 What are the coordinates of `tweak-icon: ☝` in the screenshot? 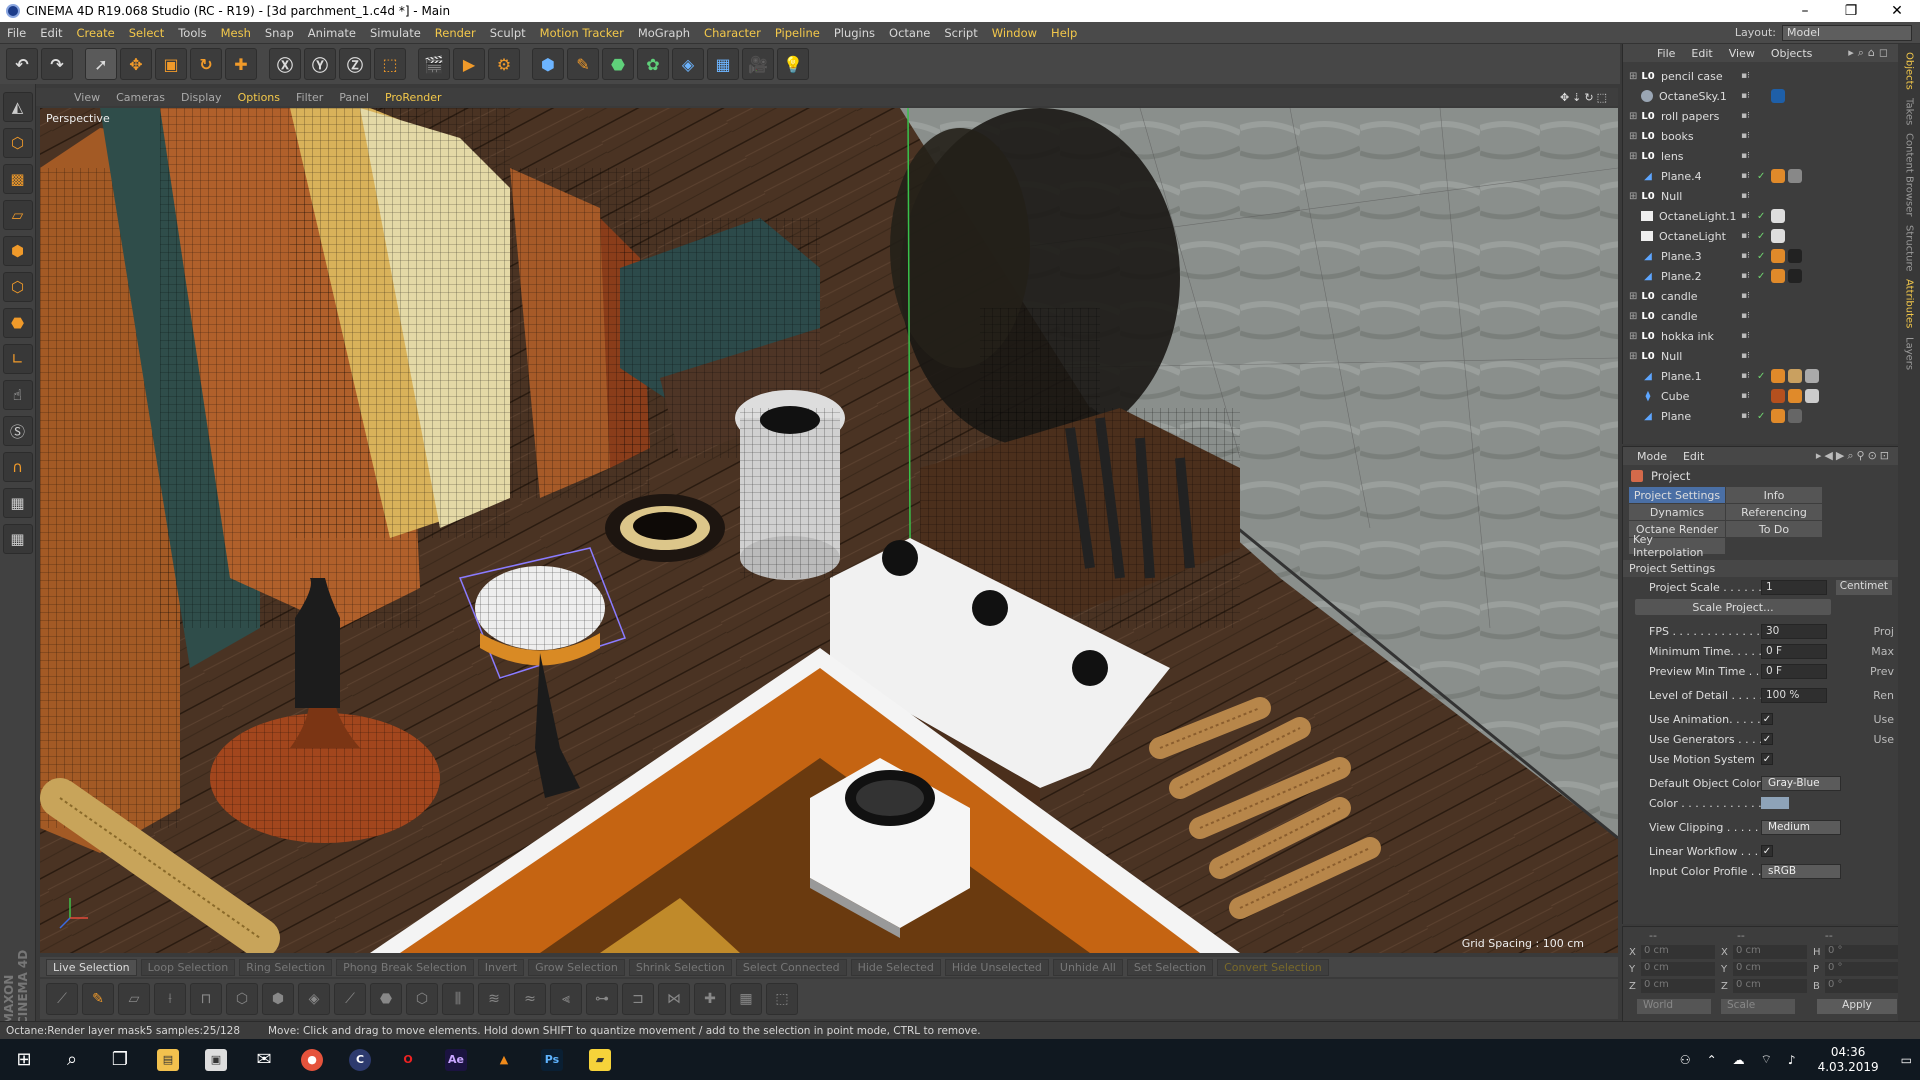 It's located at (17, 395).